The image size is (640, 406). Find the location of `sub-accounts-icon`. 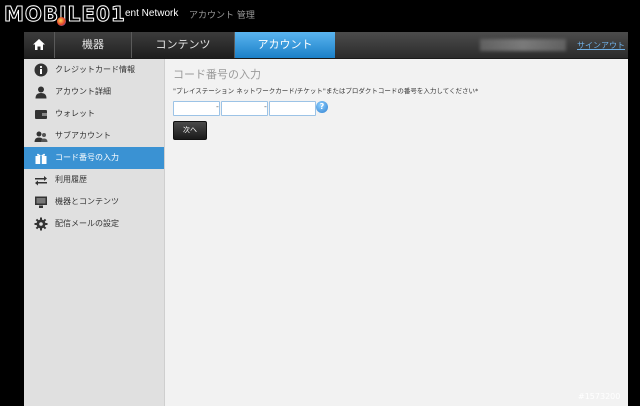

sub-accounts-icon is located at coordinates (41, 136).